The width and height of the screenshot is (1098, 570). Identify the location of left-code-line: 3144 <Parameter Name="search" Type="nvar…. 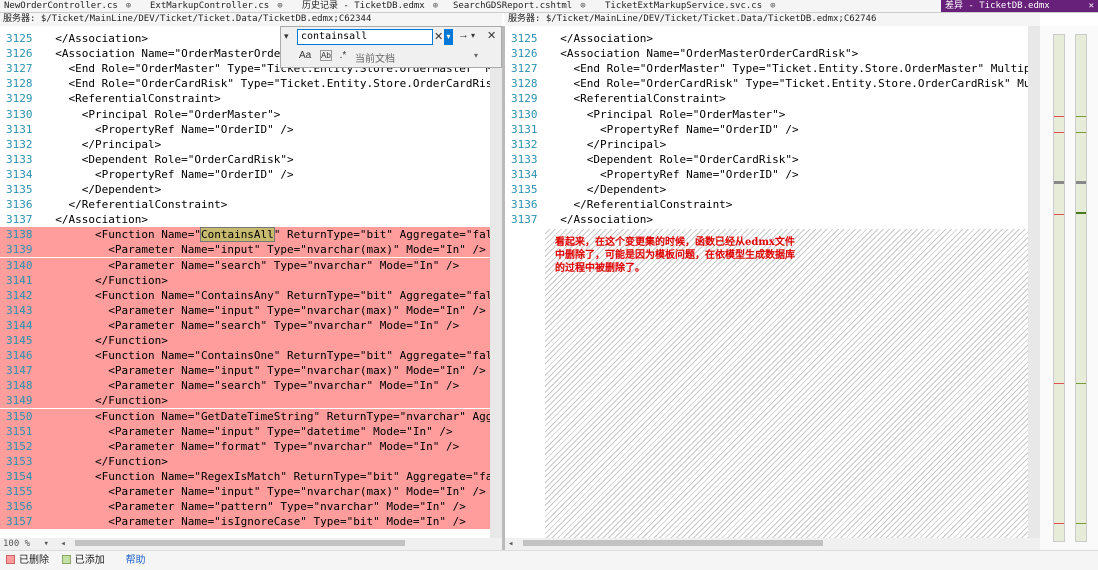
(245, 325).